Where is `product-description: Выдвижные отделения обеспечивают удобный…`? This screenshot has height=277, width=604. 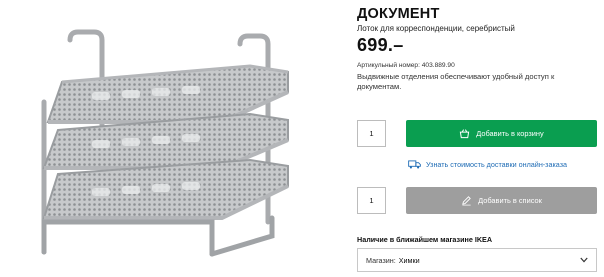
product-description: Выдвижные отделения обеспечивают удобный… is located at coordinates (456, 81).